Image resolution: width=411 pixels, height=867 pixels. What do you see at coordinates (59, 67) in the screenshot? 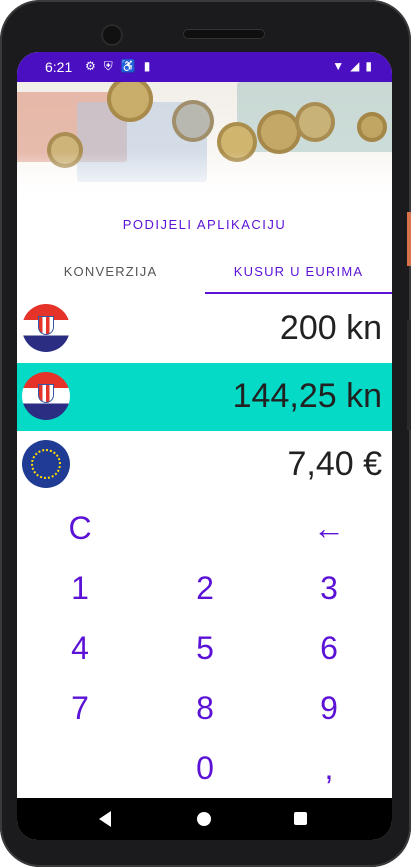
I see `status-time: 6:21` at bounding box center [59, 67].